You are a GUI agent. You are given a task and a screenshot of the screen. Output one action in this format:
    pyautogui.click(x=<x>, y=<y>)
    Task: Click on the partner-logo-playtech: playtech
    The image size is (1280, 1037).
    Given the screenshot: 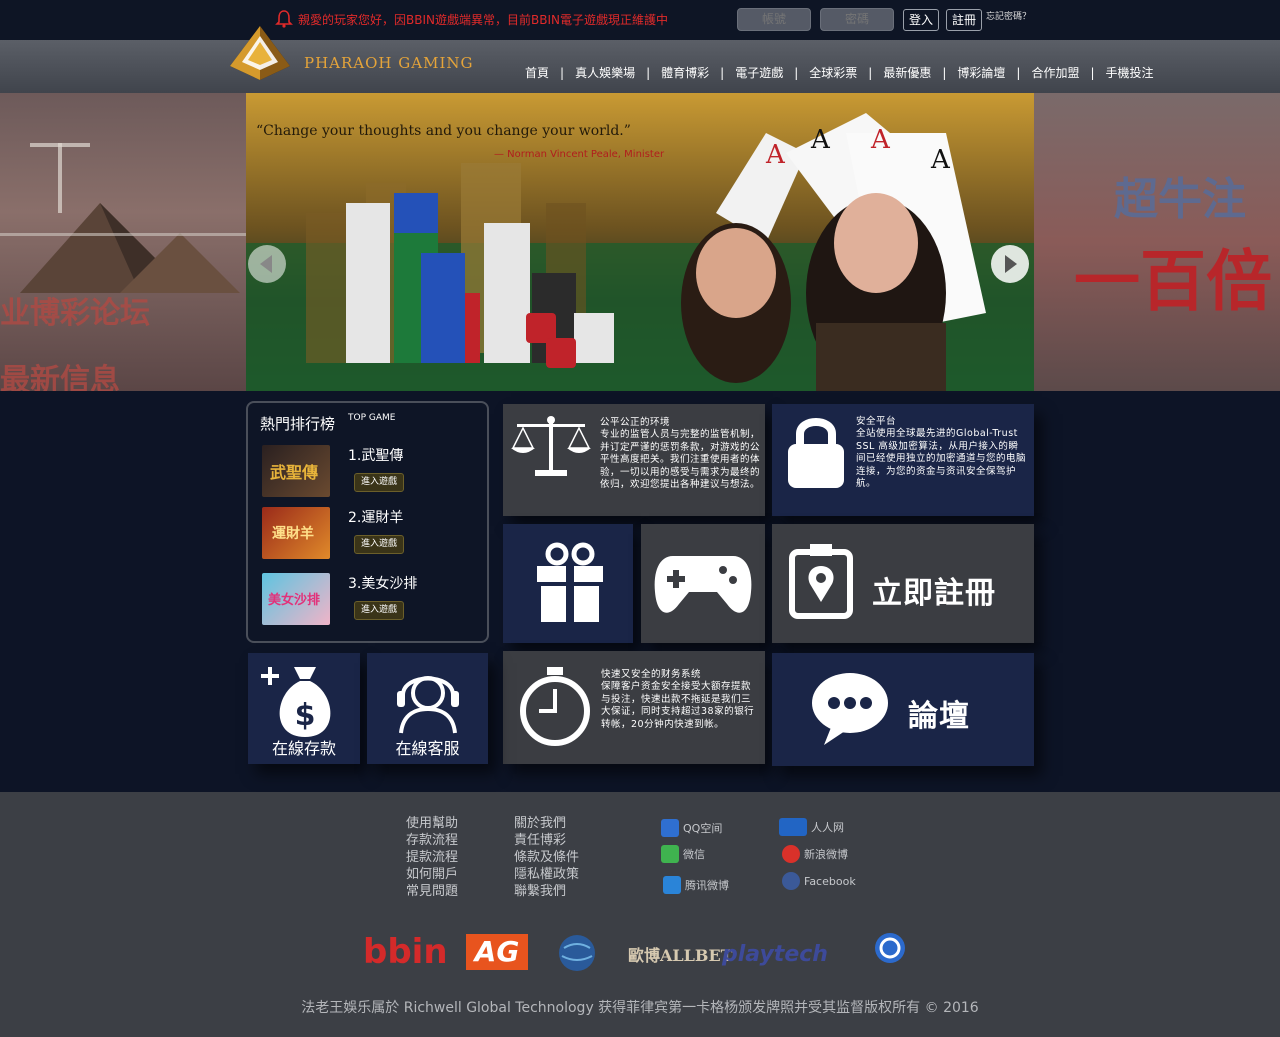 What is the action you would take?
    pyautogui.click(x=775, y=954)
    